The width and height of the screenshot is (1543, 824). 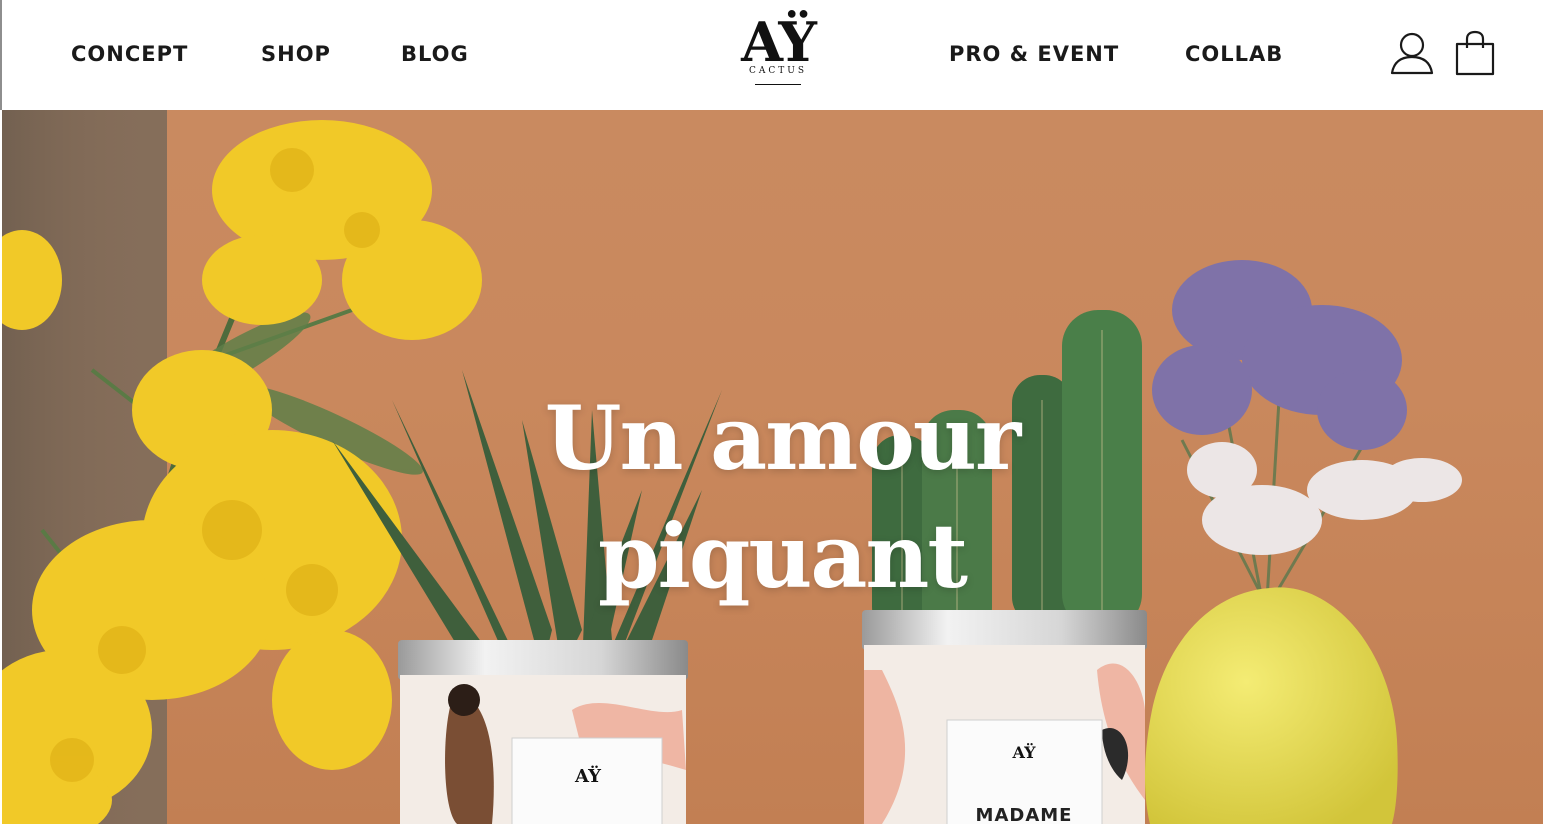 I want to click on hero-headline: Un amour piquant, so click(x=782, y=497).